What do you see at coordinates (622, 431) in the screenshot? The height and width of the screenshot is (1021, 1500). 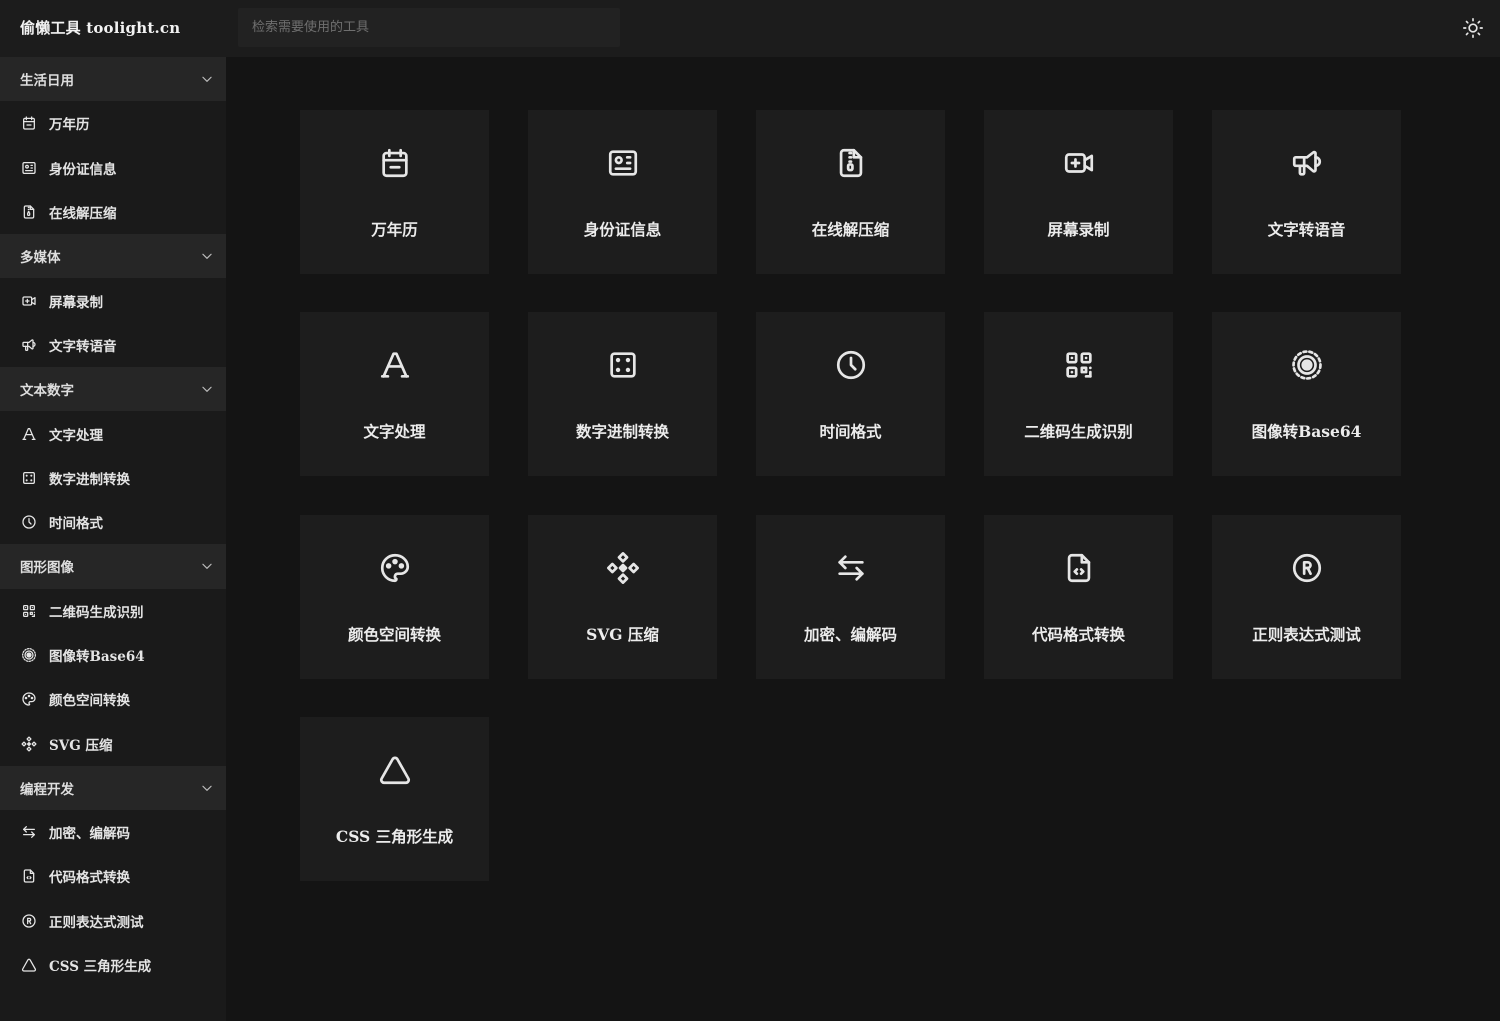 I see `tool-card-label: 数字进制转换` at bounding box center [622, 431].